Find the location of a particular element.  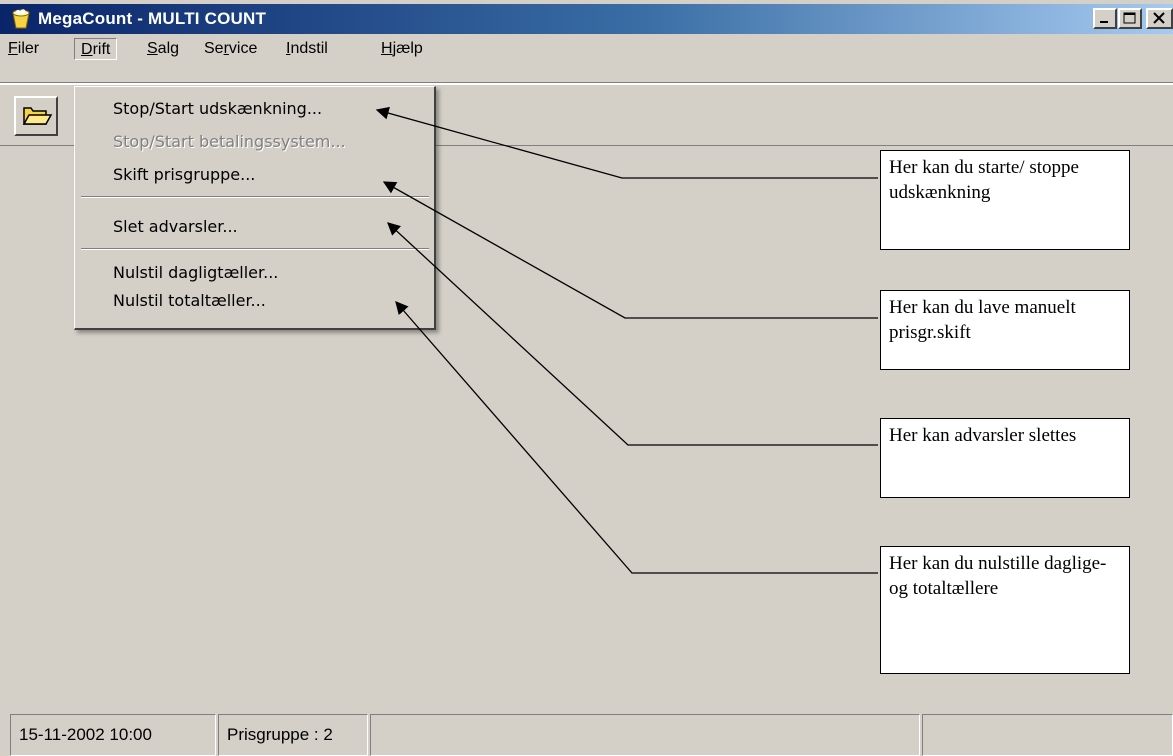

menu-filer-label: Filer is located at coordinates (24, 48).